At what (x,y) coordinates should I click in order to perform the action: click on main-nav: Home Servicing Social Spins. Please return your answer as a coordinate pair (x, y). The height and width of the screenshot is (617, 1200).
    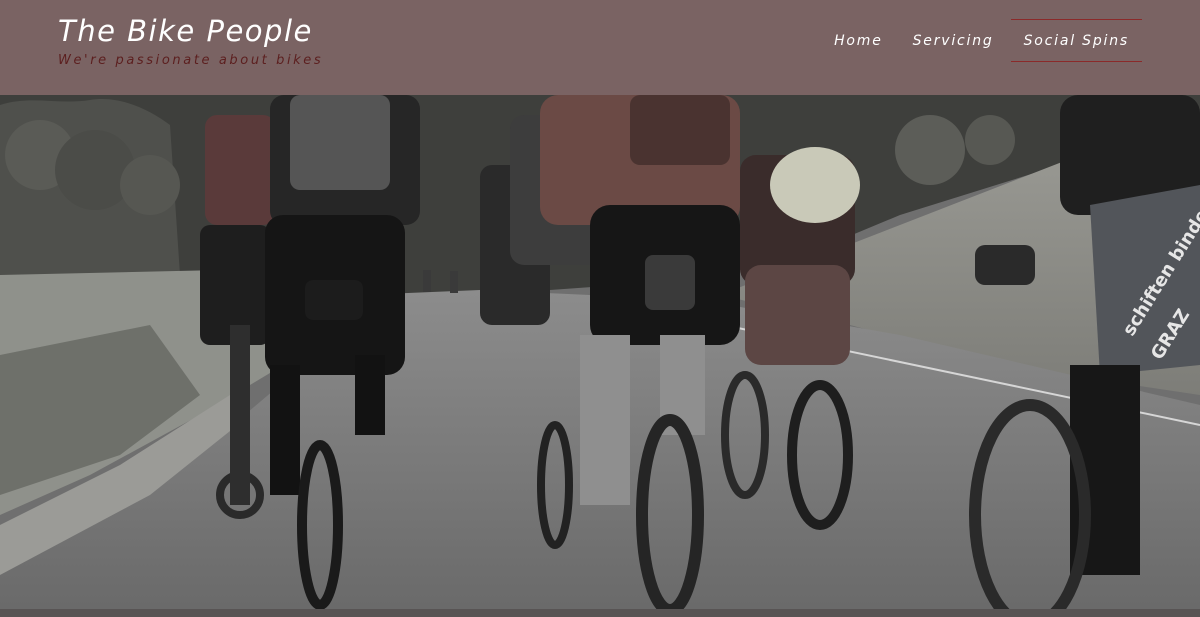
    Looking at the image, I should click on (979, 40).